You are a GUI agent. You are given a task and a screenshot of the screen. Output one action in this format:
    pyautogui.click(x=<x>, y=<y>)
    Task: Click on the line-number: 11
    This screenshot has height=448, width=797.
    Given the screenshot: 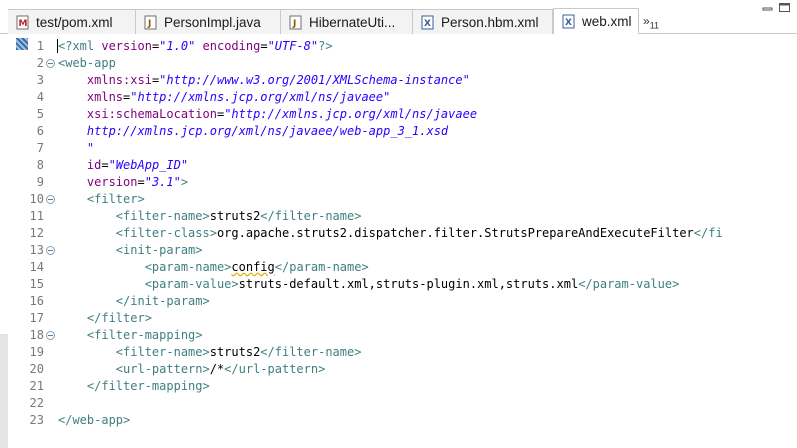 What is the action you would take?
    pyautogui.click(x=36, y=216)
    